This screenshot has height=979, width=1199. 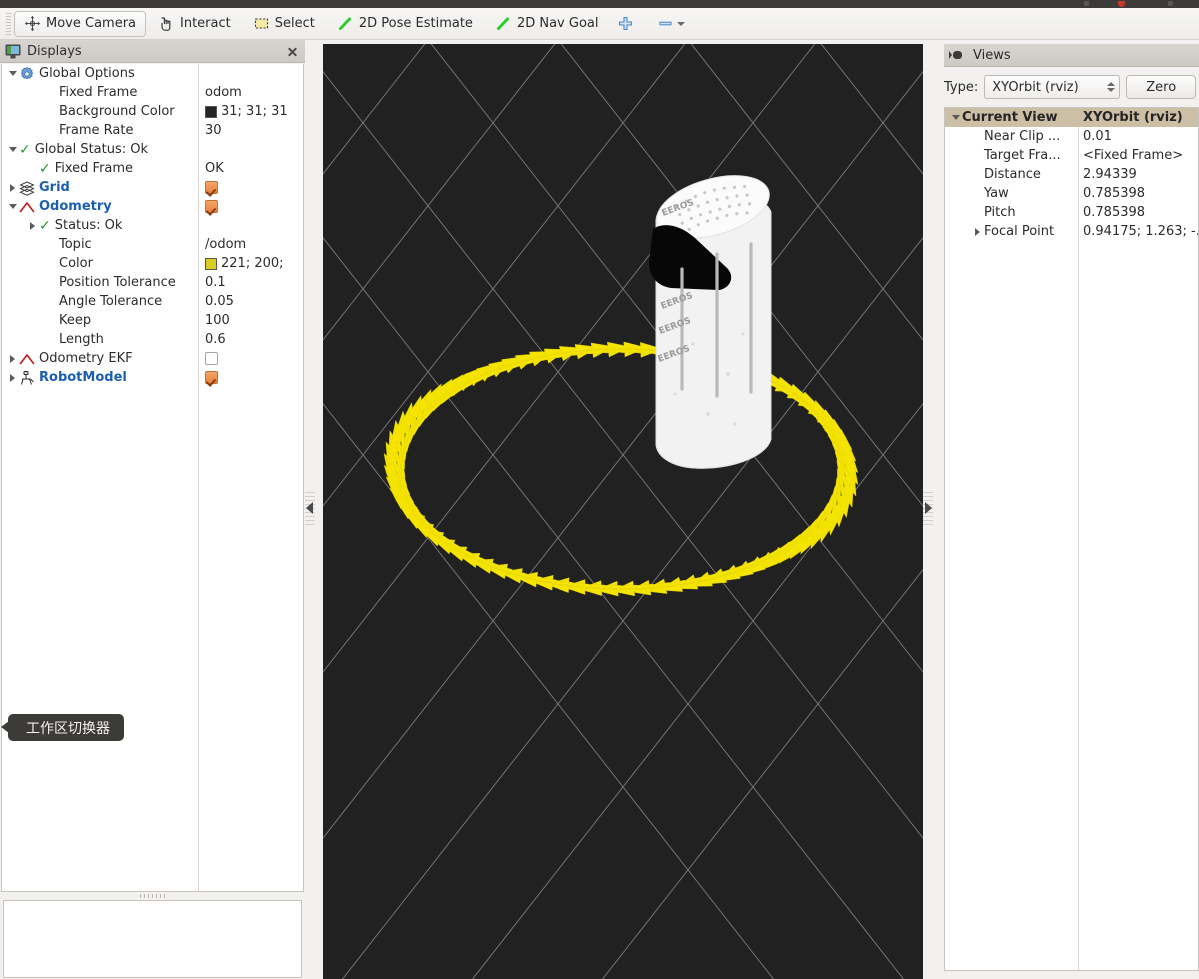 I want to click on displays-panel-titlebar: Displays, so click(x=152, y=51).